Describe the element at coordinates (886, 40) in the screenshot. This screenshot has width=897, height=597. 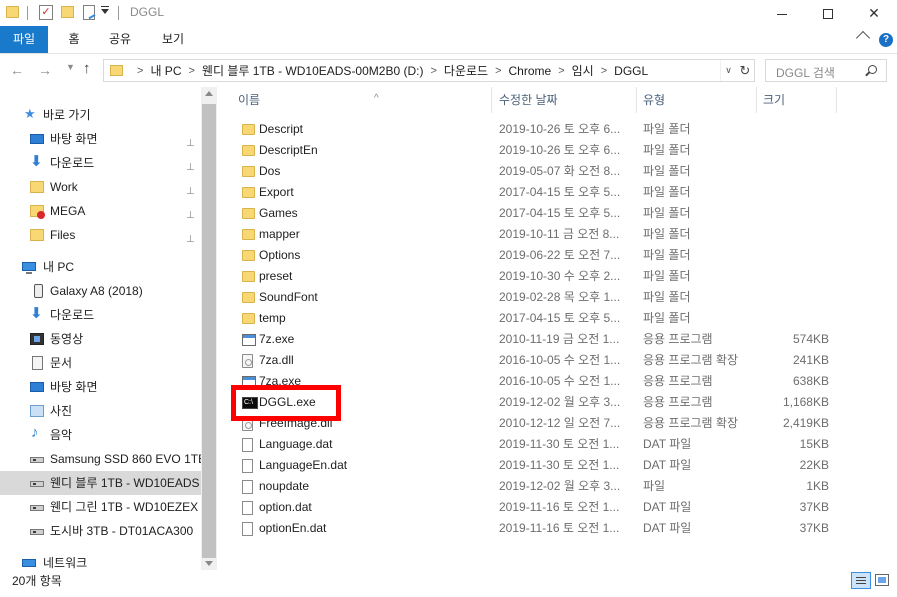
I see `help-icon: ?` at that location.